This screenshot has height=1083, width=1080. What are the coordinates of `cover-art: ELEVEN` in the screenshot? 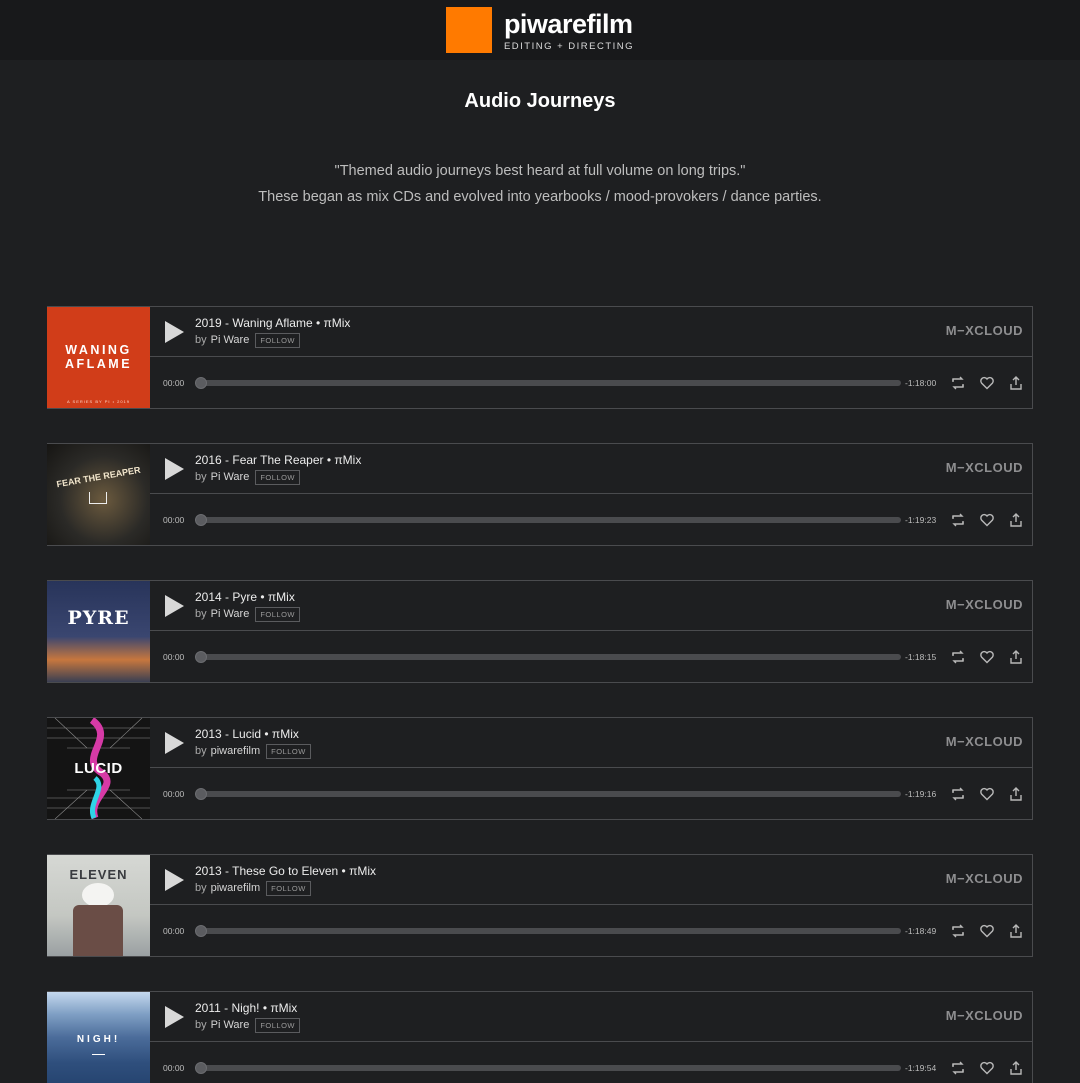 It's located at (98, 905).